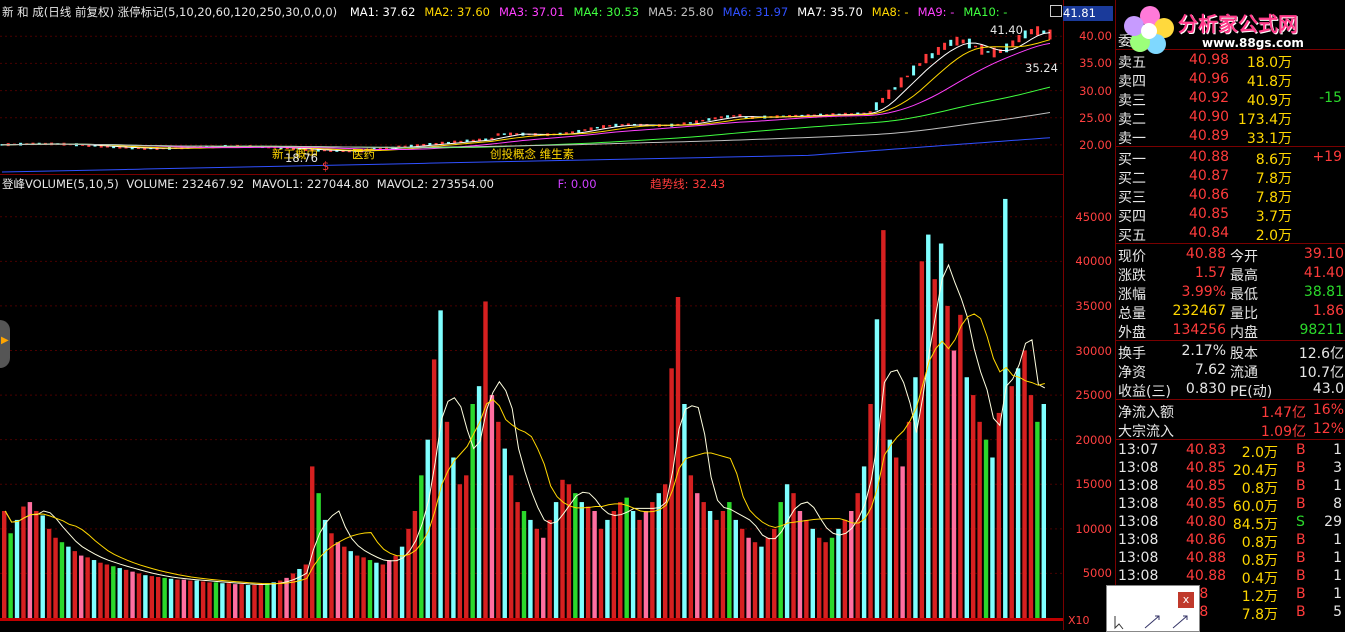 The width and height of the screenshot is (1345, 632). What do you see at coordinates (1230, 411) in the screenshot?
I see `flow-row: 净流入额 1.47亿 16%` at bounding box center [1230, 411].